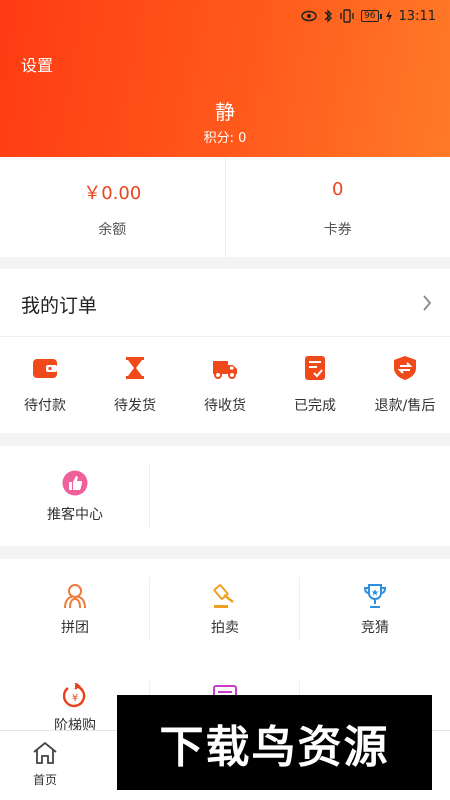 This screenshot has width=450, height=800. What do you see at coordinates (347, 16) in the screenshot?
I see `vibrate-icon` at bounding box center [347, 16].